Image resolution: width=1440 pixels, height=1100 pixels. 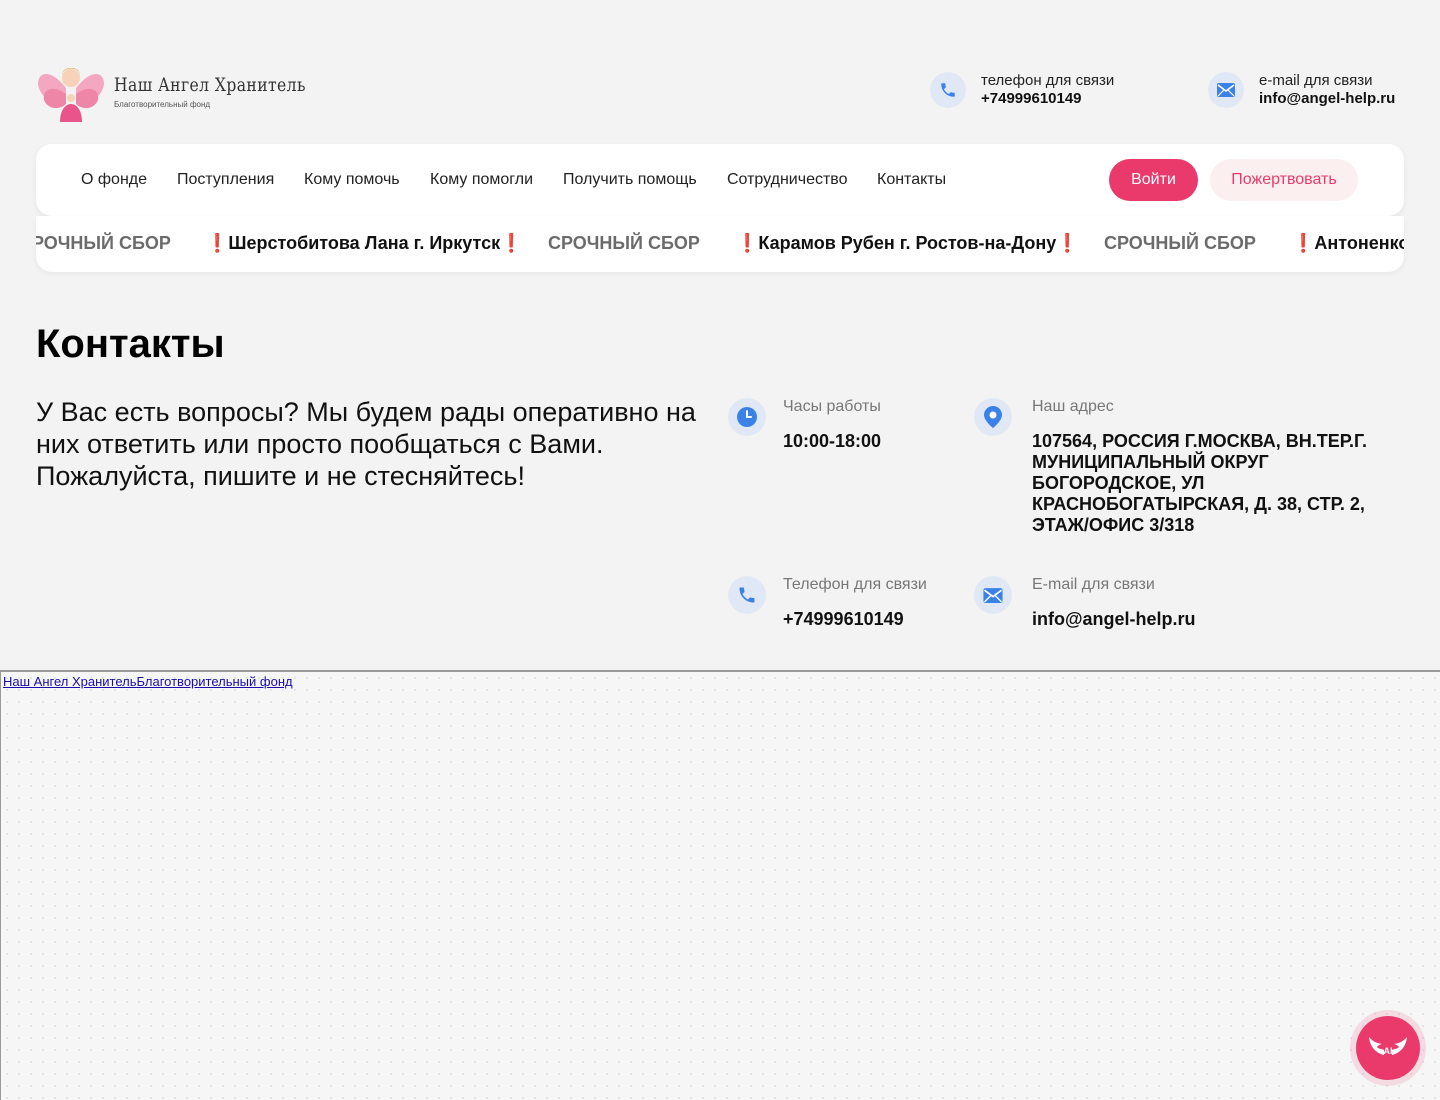 I want to click on angel-logo-icon, so click(x=71, y=95).